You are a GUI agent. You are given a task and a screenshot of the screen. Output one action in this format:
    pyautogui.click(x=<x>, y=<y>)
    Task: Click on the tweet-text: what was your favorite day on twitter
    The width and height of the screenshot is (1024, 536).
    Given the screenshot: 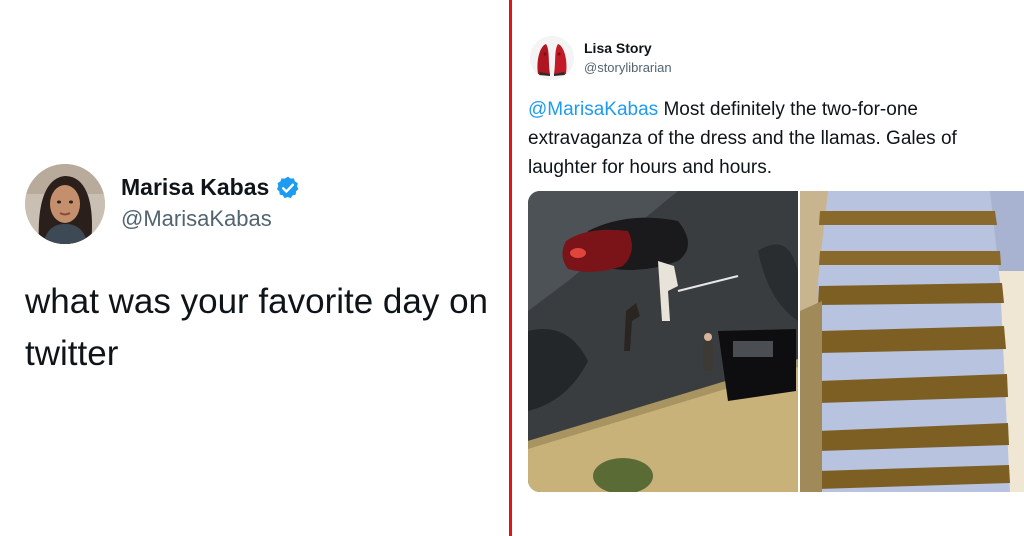 What is the action you would take?
    pyautogui.click(x=257, y=327)
    